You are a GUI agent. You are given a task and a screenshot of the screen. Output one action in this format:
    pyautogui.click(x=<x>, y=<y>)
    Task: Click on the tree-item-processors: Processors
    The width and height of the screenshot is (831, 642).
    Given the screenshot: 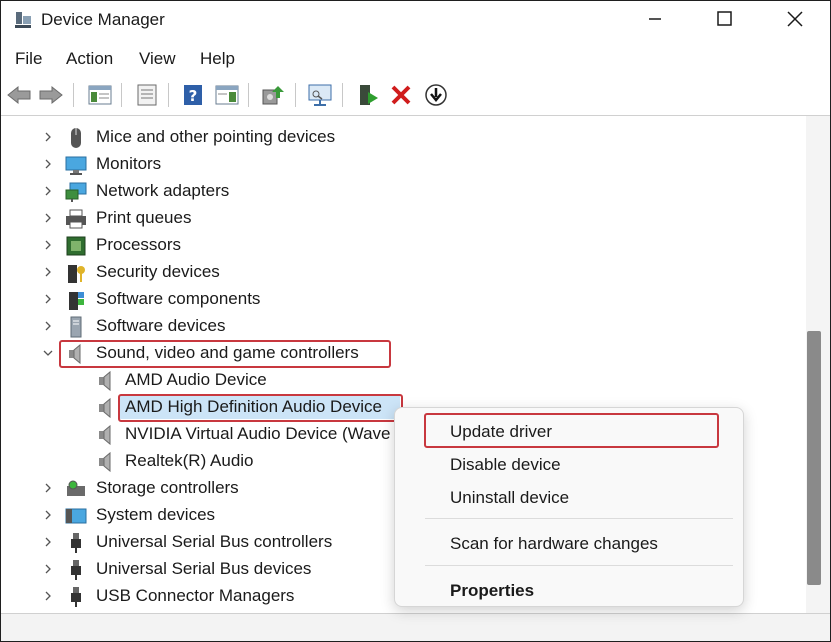 What is the action you would take?
    pyautogui.click(x=351, y=245)
    